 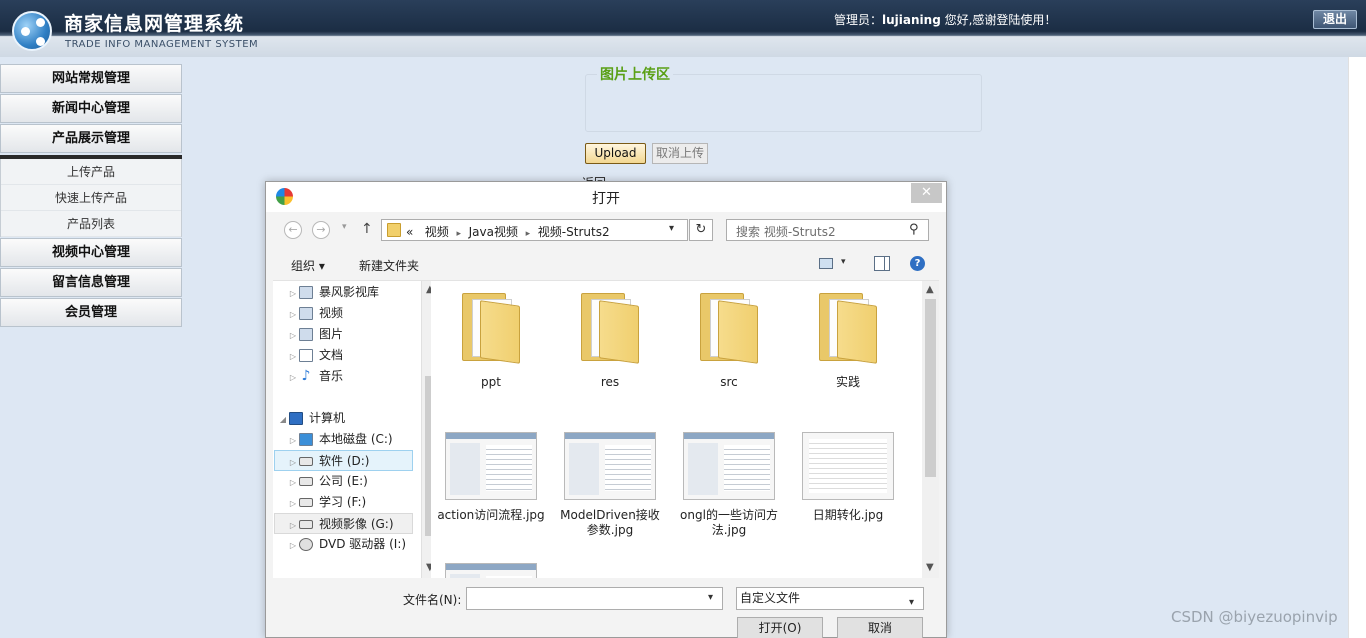 I want to click on system-subtitle: TRADE INFO MANAGEMENT SYSTEM, so click(x=162, y=44).